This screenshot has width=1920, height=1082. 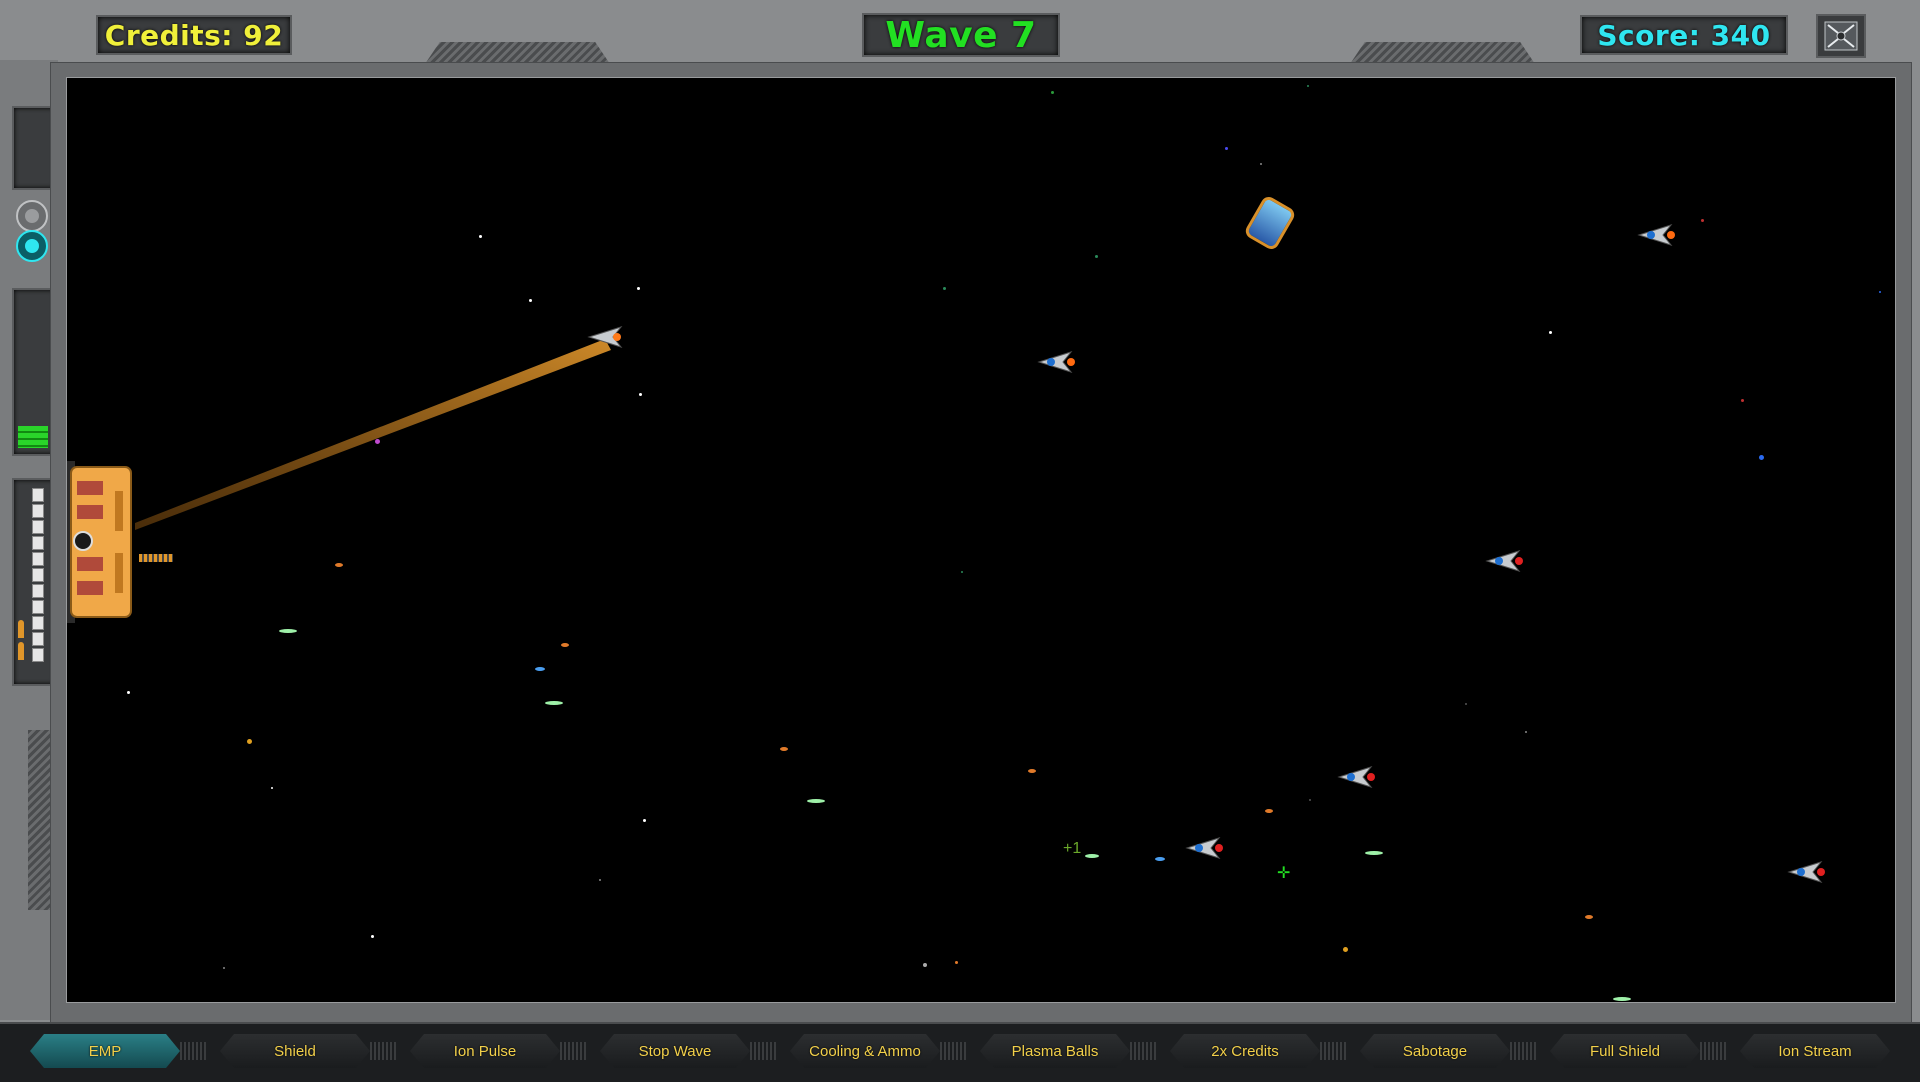 I want to click on tool-cooling-ammo-label: Cooling & Ammo, so click(x=865, y=1051).